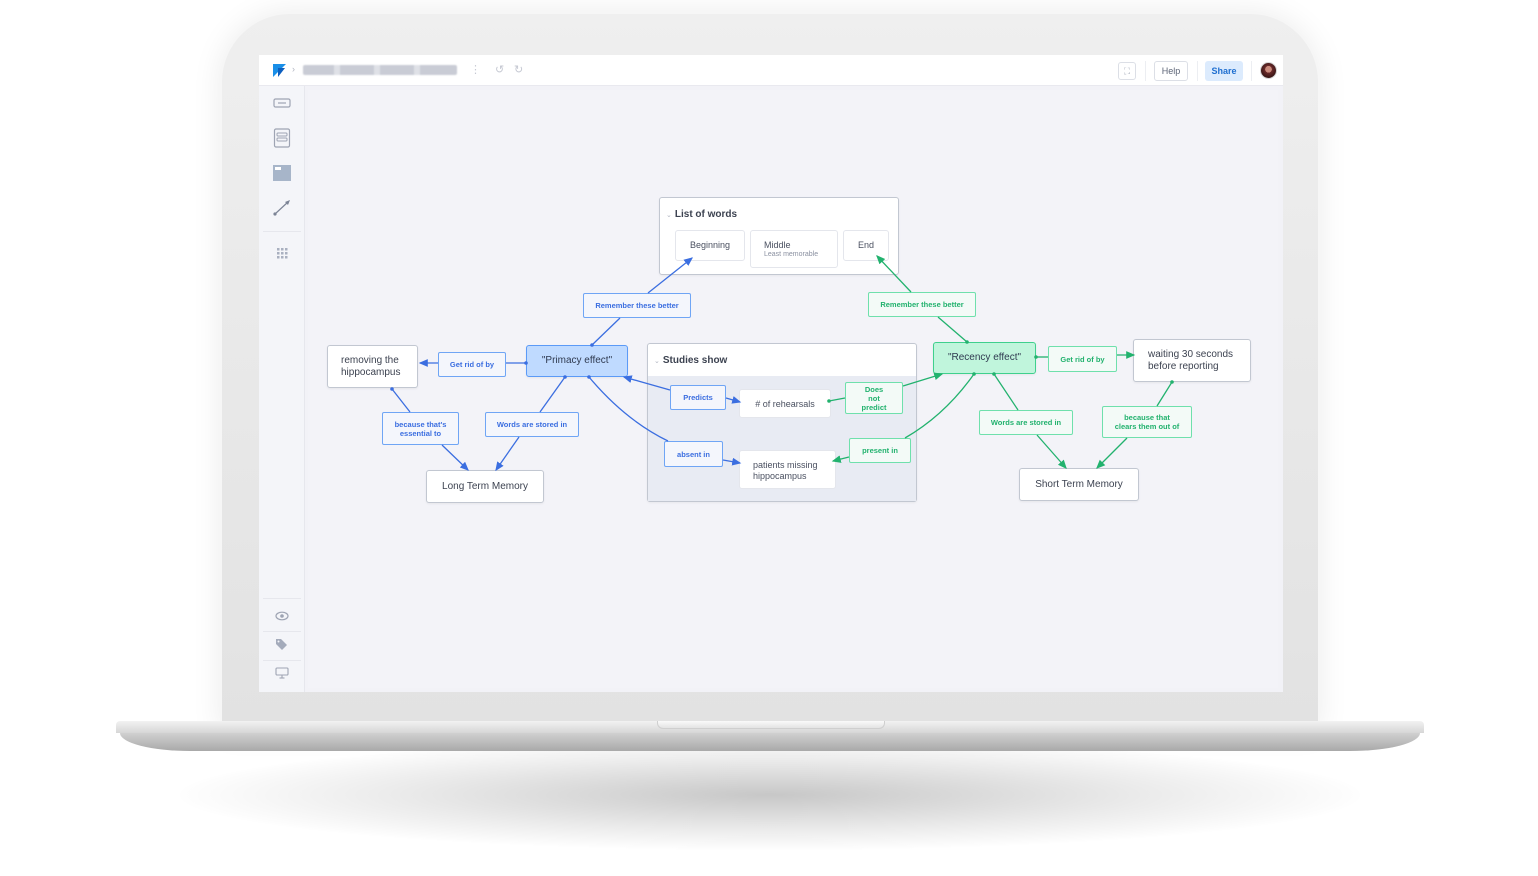  I want to click on group-title: ⌄ List of words, so click(701, 214).